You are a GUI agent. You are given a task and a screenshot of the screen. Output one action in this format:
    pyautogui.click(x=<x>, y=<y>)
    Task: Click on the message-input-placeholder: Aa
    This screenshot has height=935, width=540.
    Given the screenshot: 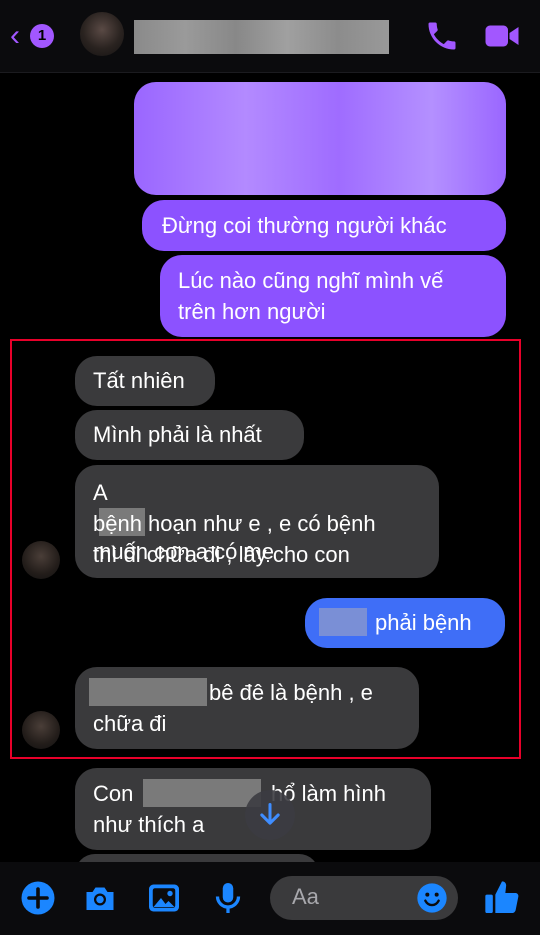 What is the action you would take?
    pyautogui.click(x=305, y=896)
    